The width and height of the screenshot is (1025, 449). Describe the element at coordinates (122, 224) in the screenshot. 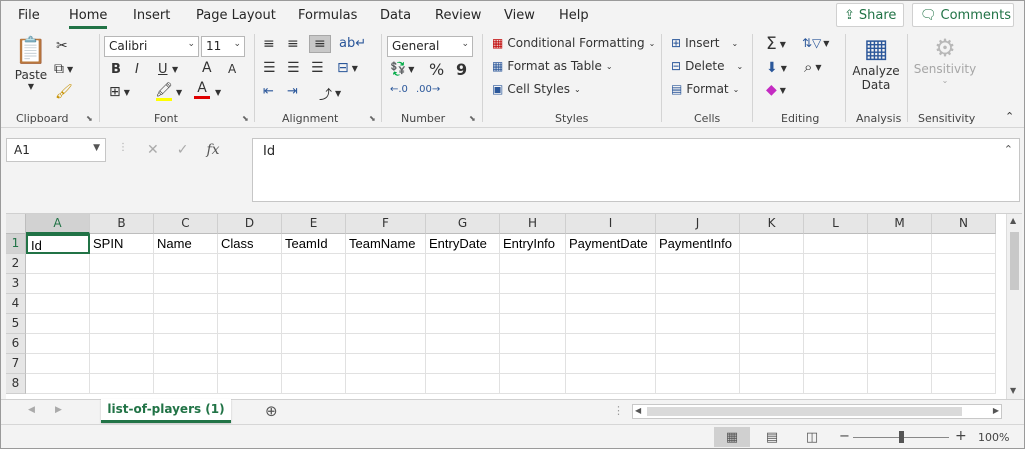

I see `column-header-b: B` at that location.